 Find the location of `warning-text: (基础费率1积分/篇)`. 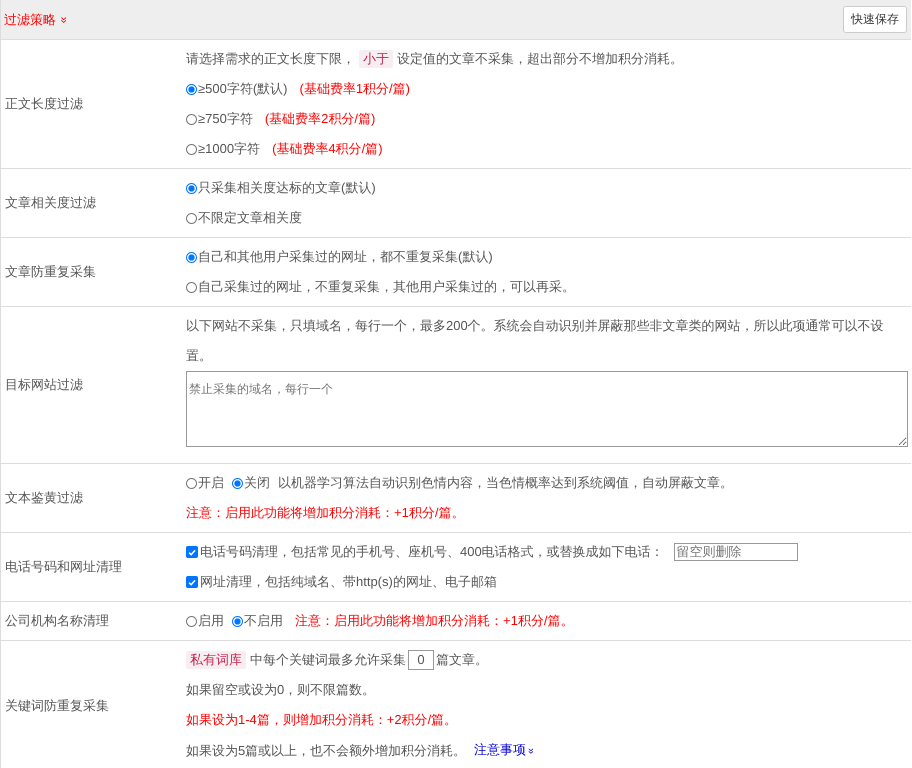

warning-text: (基础费率1积分/篇) is located at coordinates (354, 89).